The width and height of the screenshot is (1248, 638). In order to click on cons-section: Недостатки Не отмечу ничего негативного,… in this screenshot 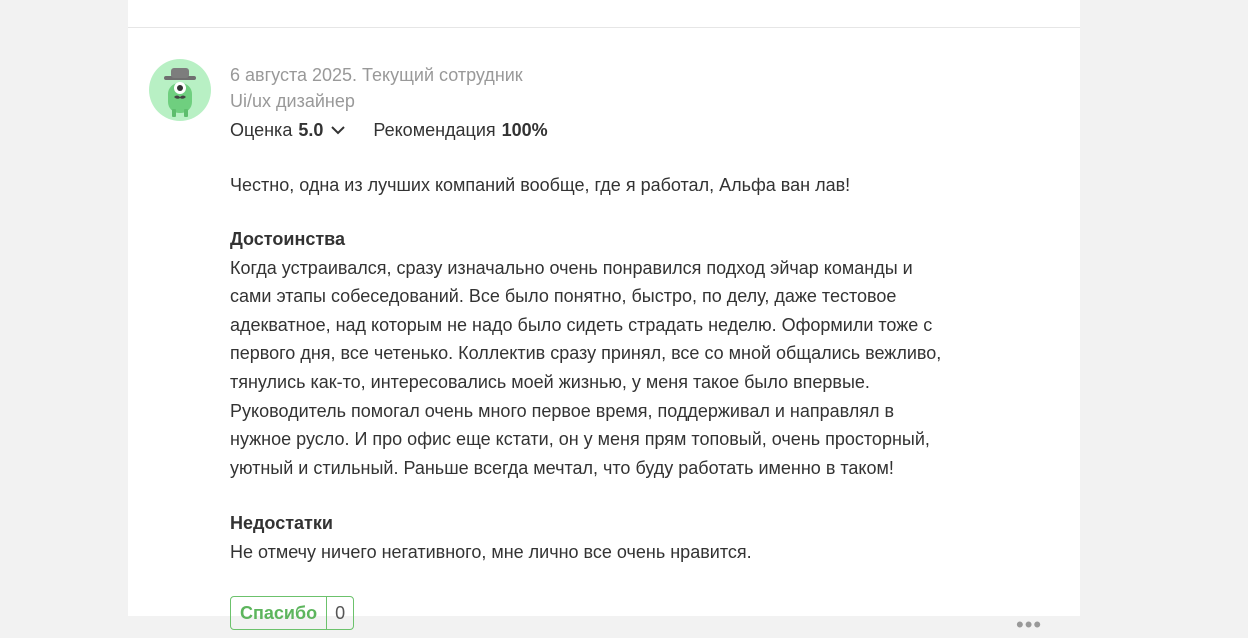, I will do `click(590, 537)`.